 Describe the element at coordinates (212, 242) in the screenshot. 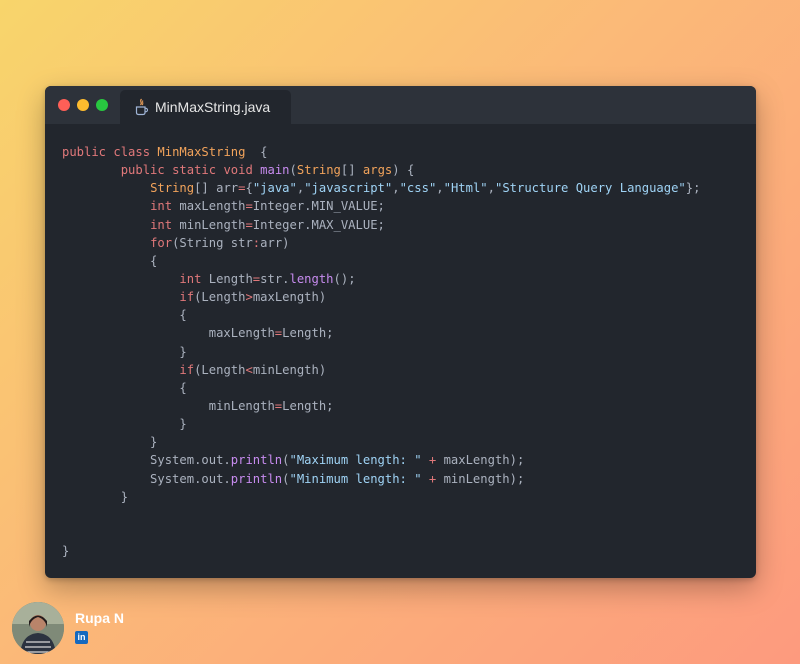

I see `code-text: (String str` at that location.